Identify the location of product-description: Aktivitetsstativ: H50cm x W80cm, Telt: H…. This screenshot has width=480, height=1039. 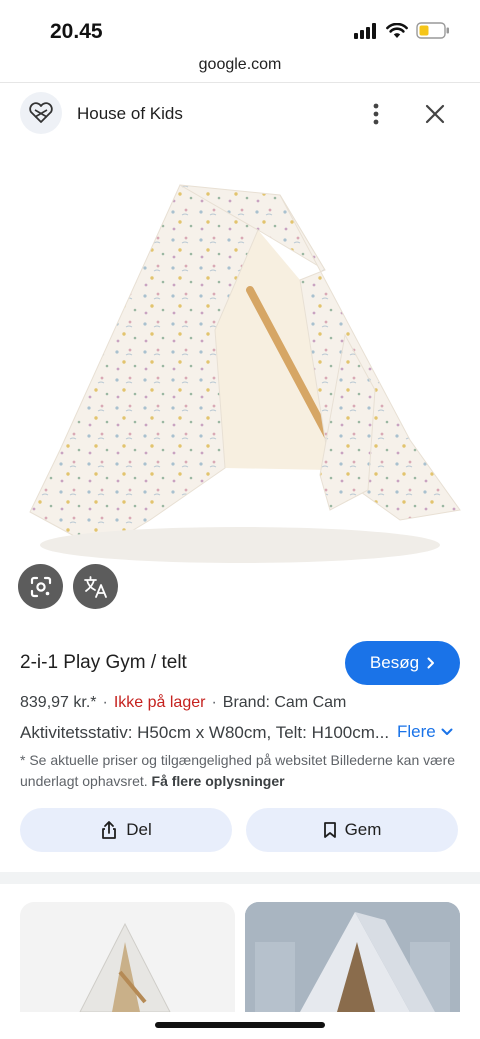
(205, 732).